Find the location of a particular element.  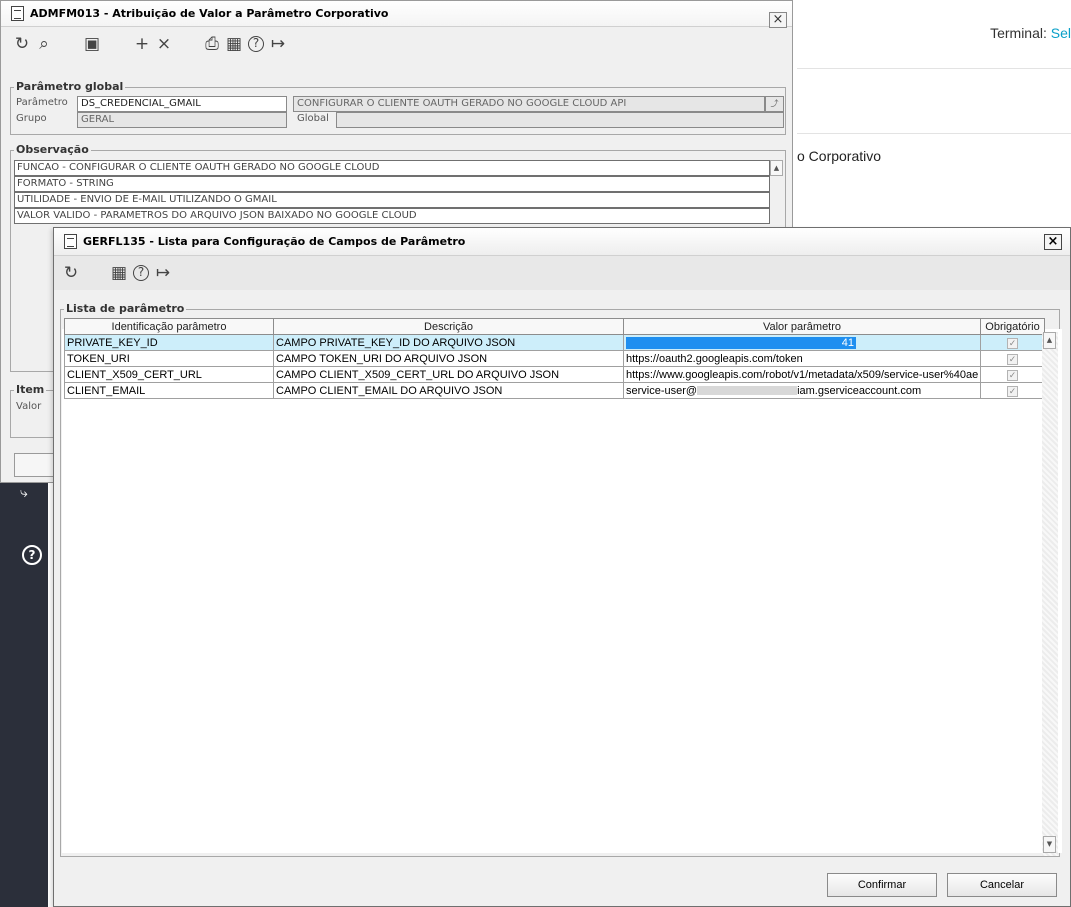

link-icon: ⤴ is located at coordinates (774, 104).